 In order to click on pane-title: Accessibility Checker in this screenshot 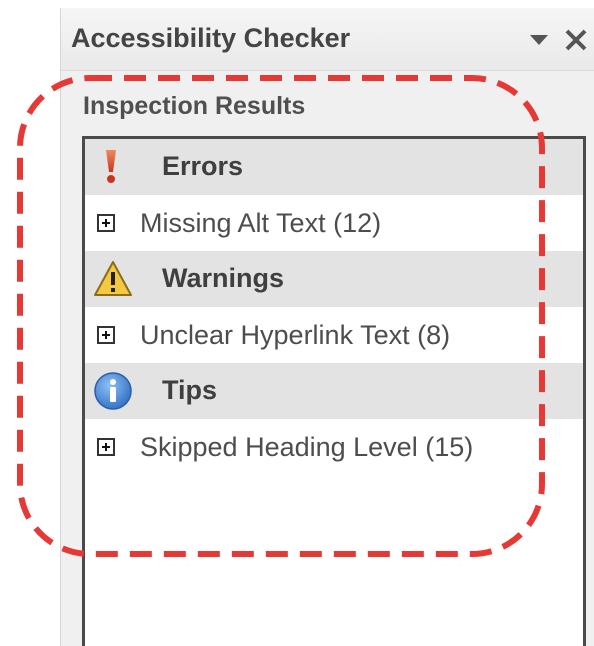, I will do `click(211, 38)`.